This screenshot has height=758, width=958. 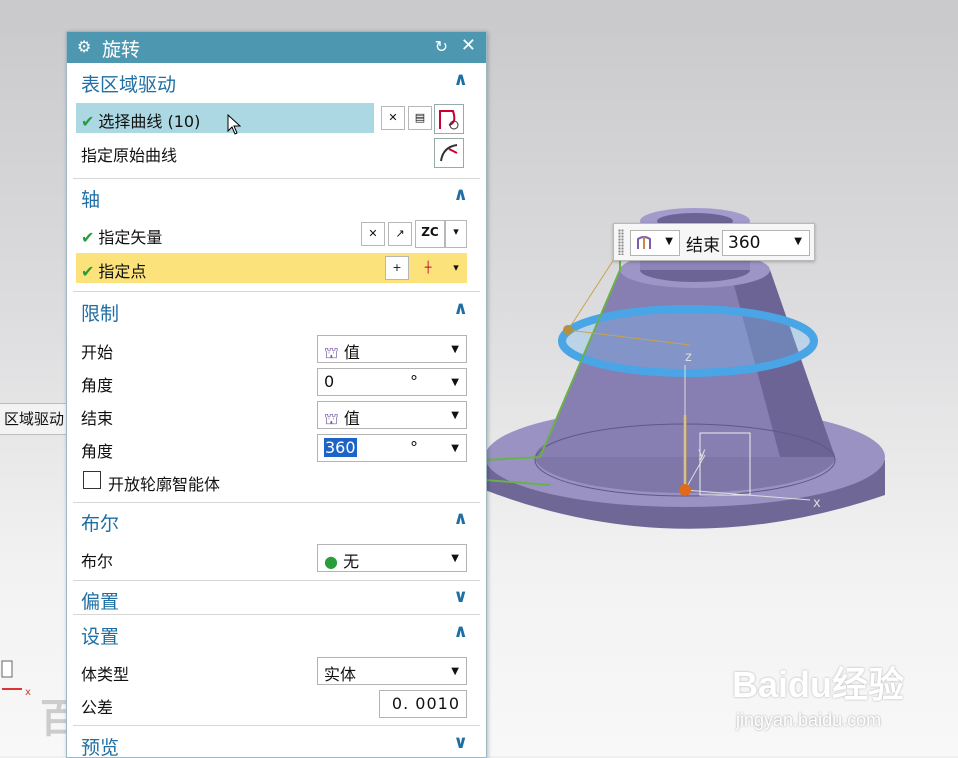 I want to click on section-surface-drive: 表区域驱动 ∧ ✔ 选择曲线 (10) ✕ ▤ 指定原始曲线, so click(x=276, y=122).